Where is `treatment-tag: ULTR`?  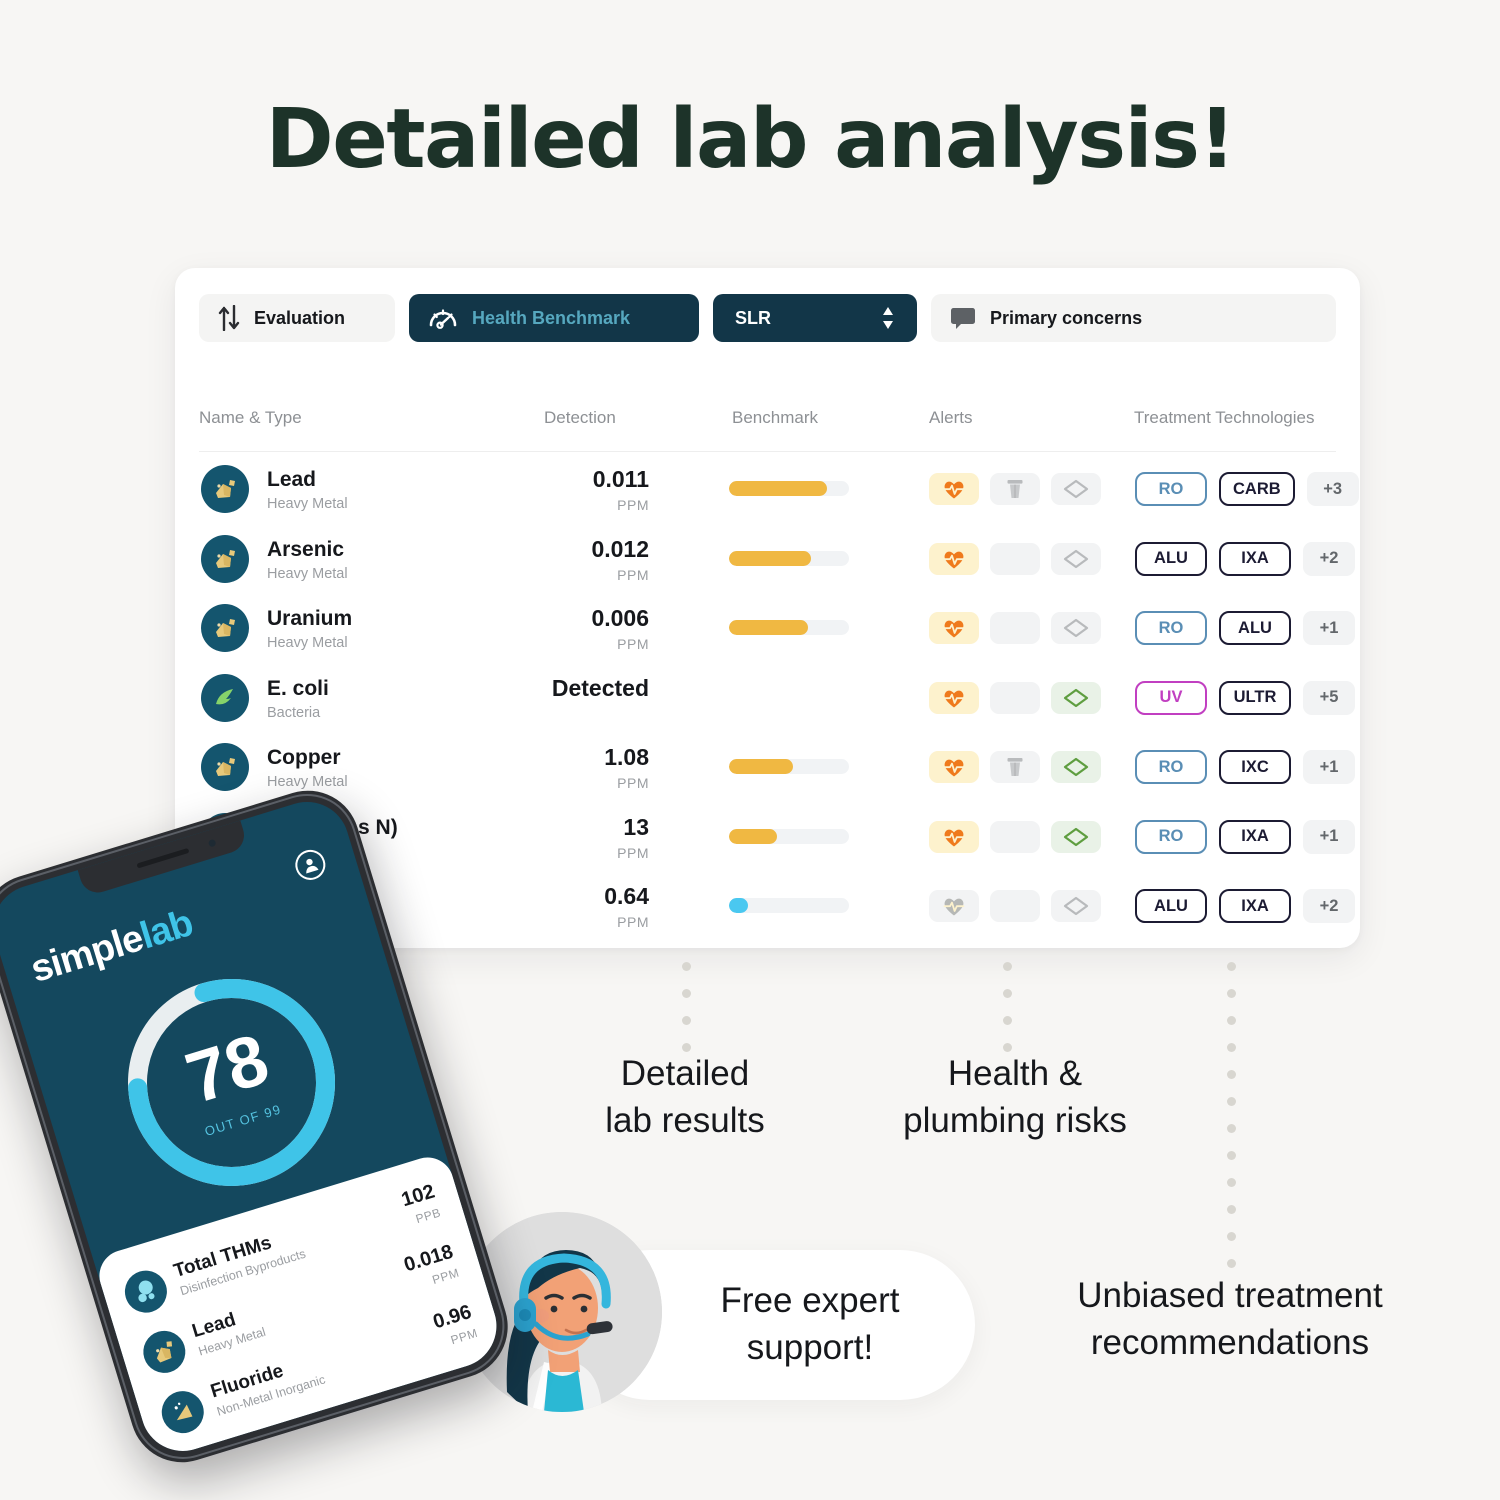
treatment-tag: ULTR is located at coordinates (1255, 697).